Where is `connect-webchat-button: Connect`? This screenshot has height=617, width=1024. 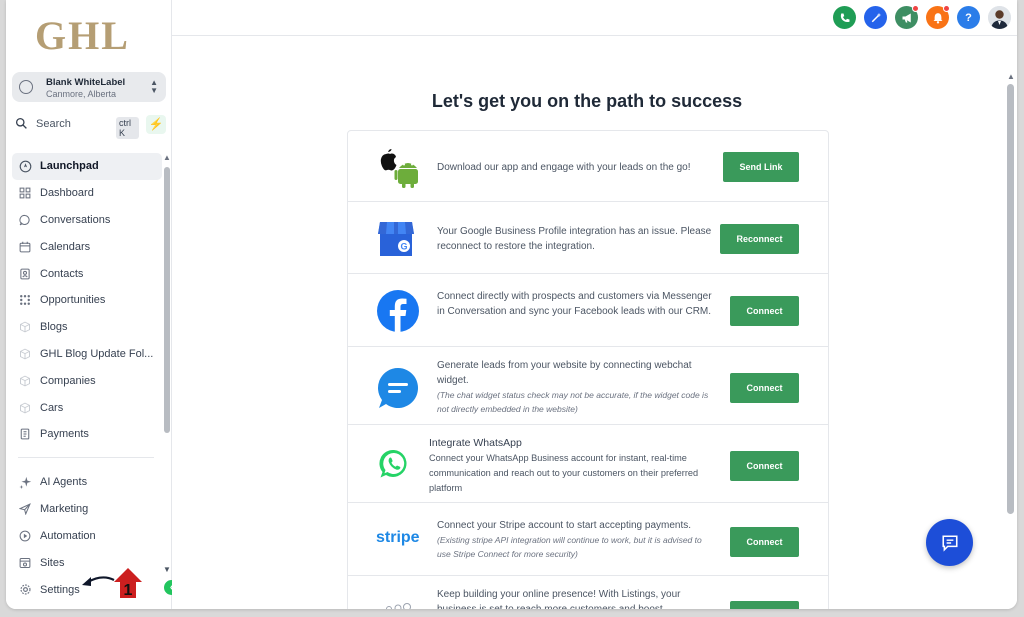
connect-webchat-button: Connect is located at coordinates (764, 388).